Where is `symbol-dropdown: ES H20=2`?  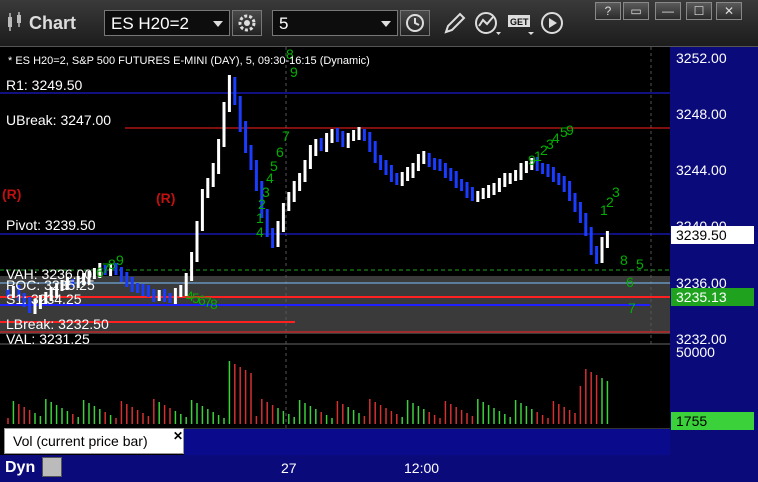 symbol-dropdown: ES H20=2 is located at coordinates (167, 23).